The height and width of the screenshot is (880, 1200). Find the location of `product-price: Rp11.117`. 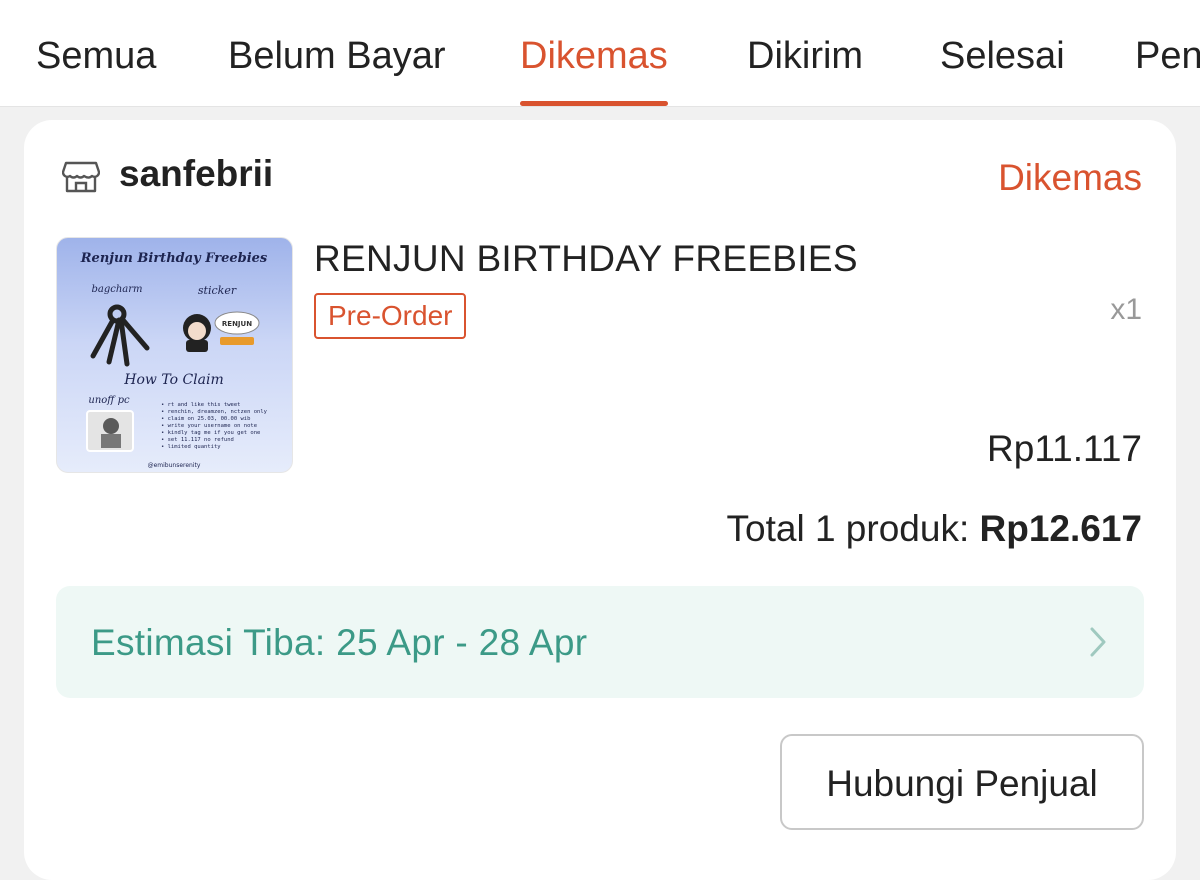

product-price: Rp11.117 is located at coordinates (1064, 448).